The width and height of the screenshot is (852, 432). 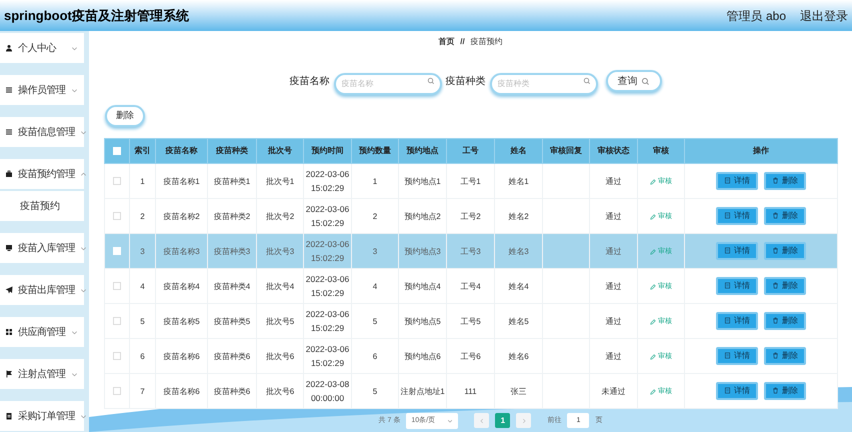 What do you see at coordinates (482, 420) in the screenshot?
I see `previous-page-button` at bounding box center [482, 420].